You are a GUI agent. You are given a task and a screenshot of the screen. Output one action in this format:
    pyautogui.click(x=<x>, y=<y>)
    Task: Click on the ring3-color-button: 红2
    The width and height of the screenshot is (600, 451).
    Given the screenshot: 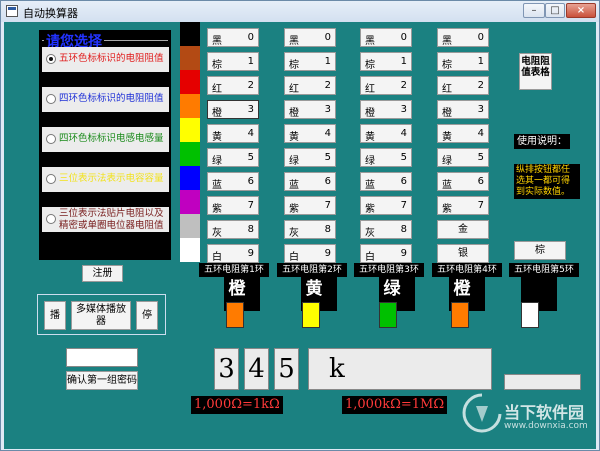 What is the action you would take?
    pyautogui.click(x=386, y=85)
    